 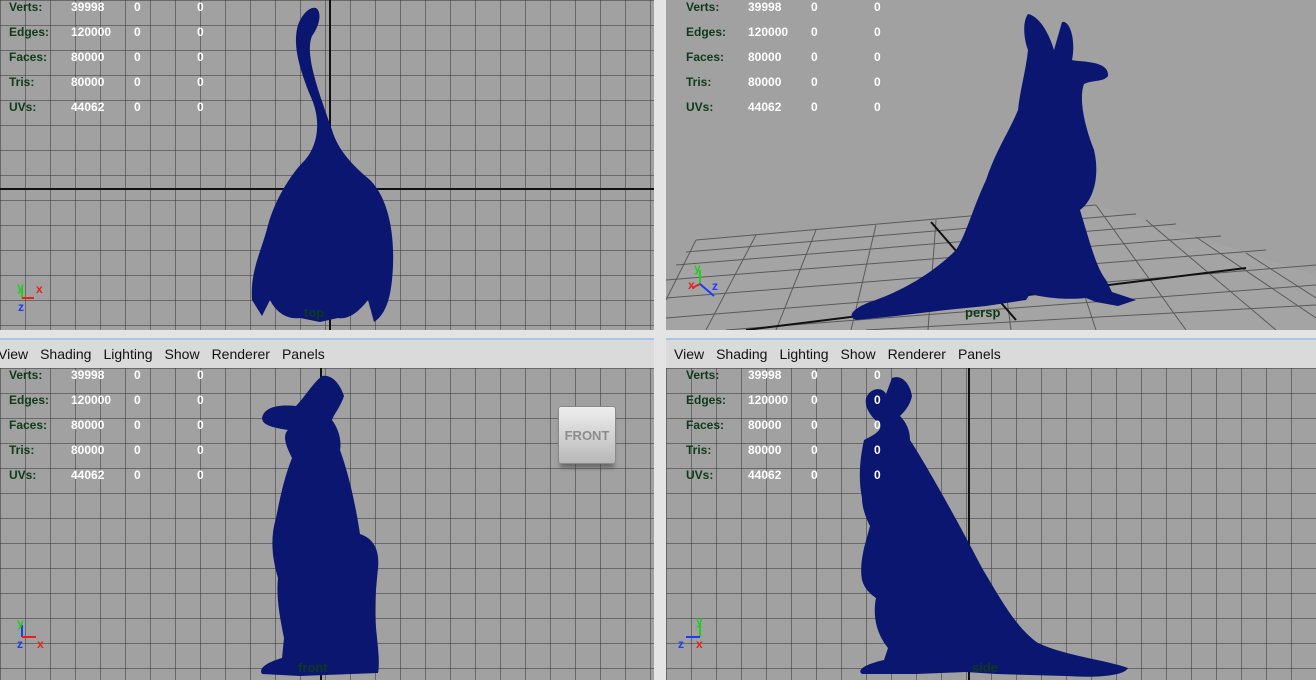 I want to click on panel-divider-horizontal, so click(x=658, y=334).